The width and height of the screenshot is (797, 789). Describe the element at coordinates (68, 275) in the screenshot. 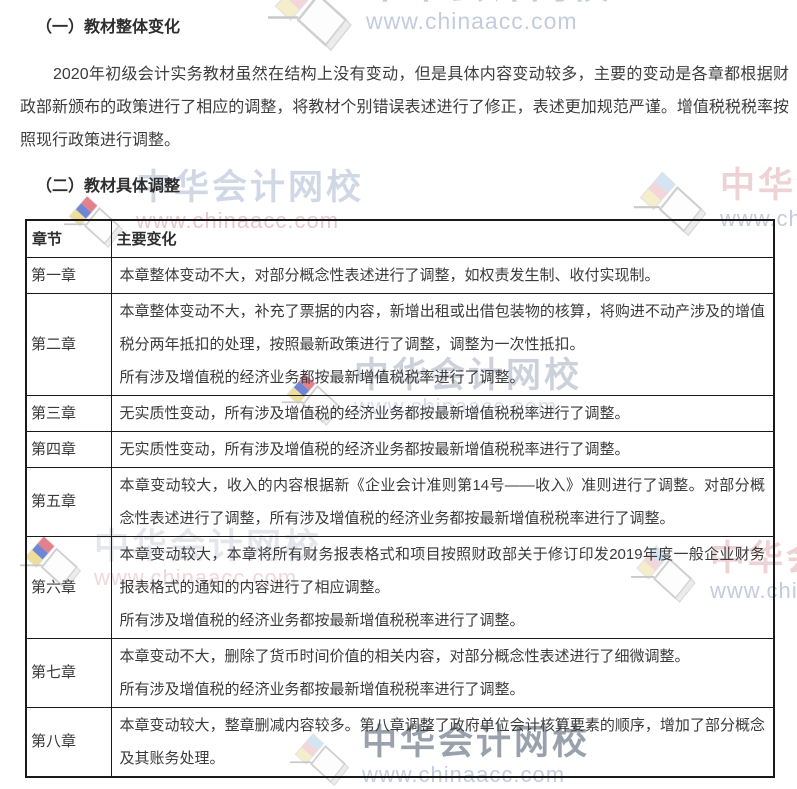

I see `chapter-cell: 第一章` at that location.